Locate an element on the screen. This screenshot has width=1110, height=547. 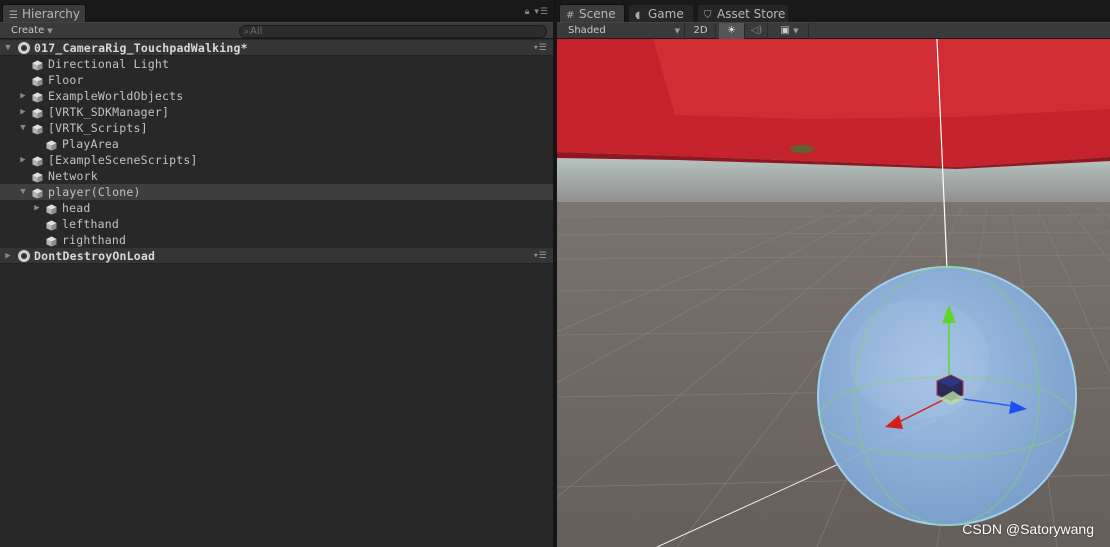
tab-game: ◖ Game is located at coordinates (661, 13).